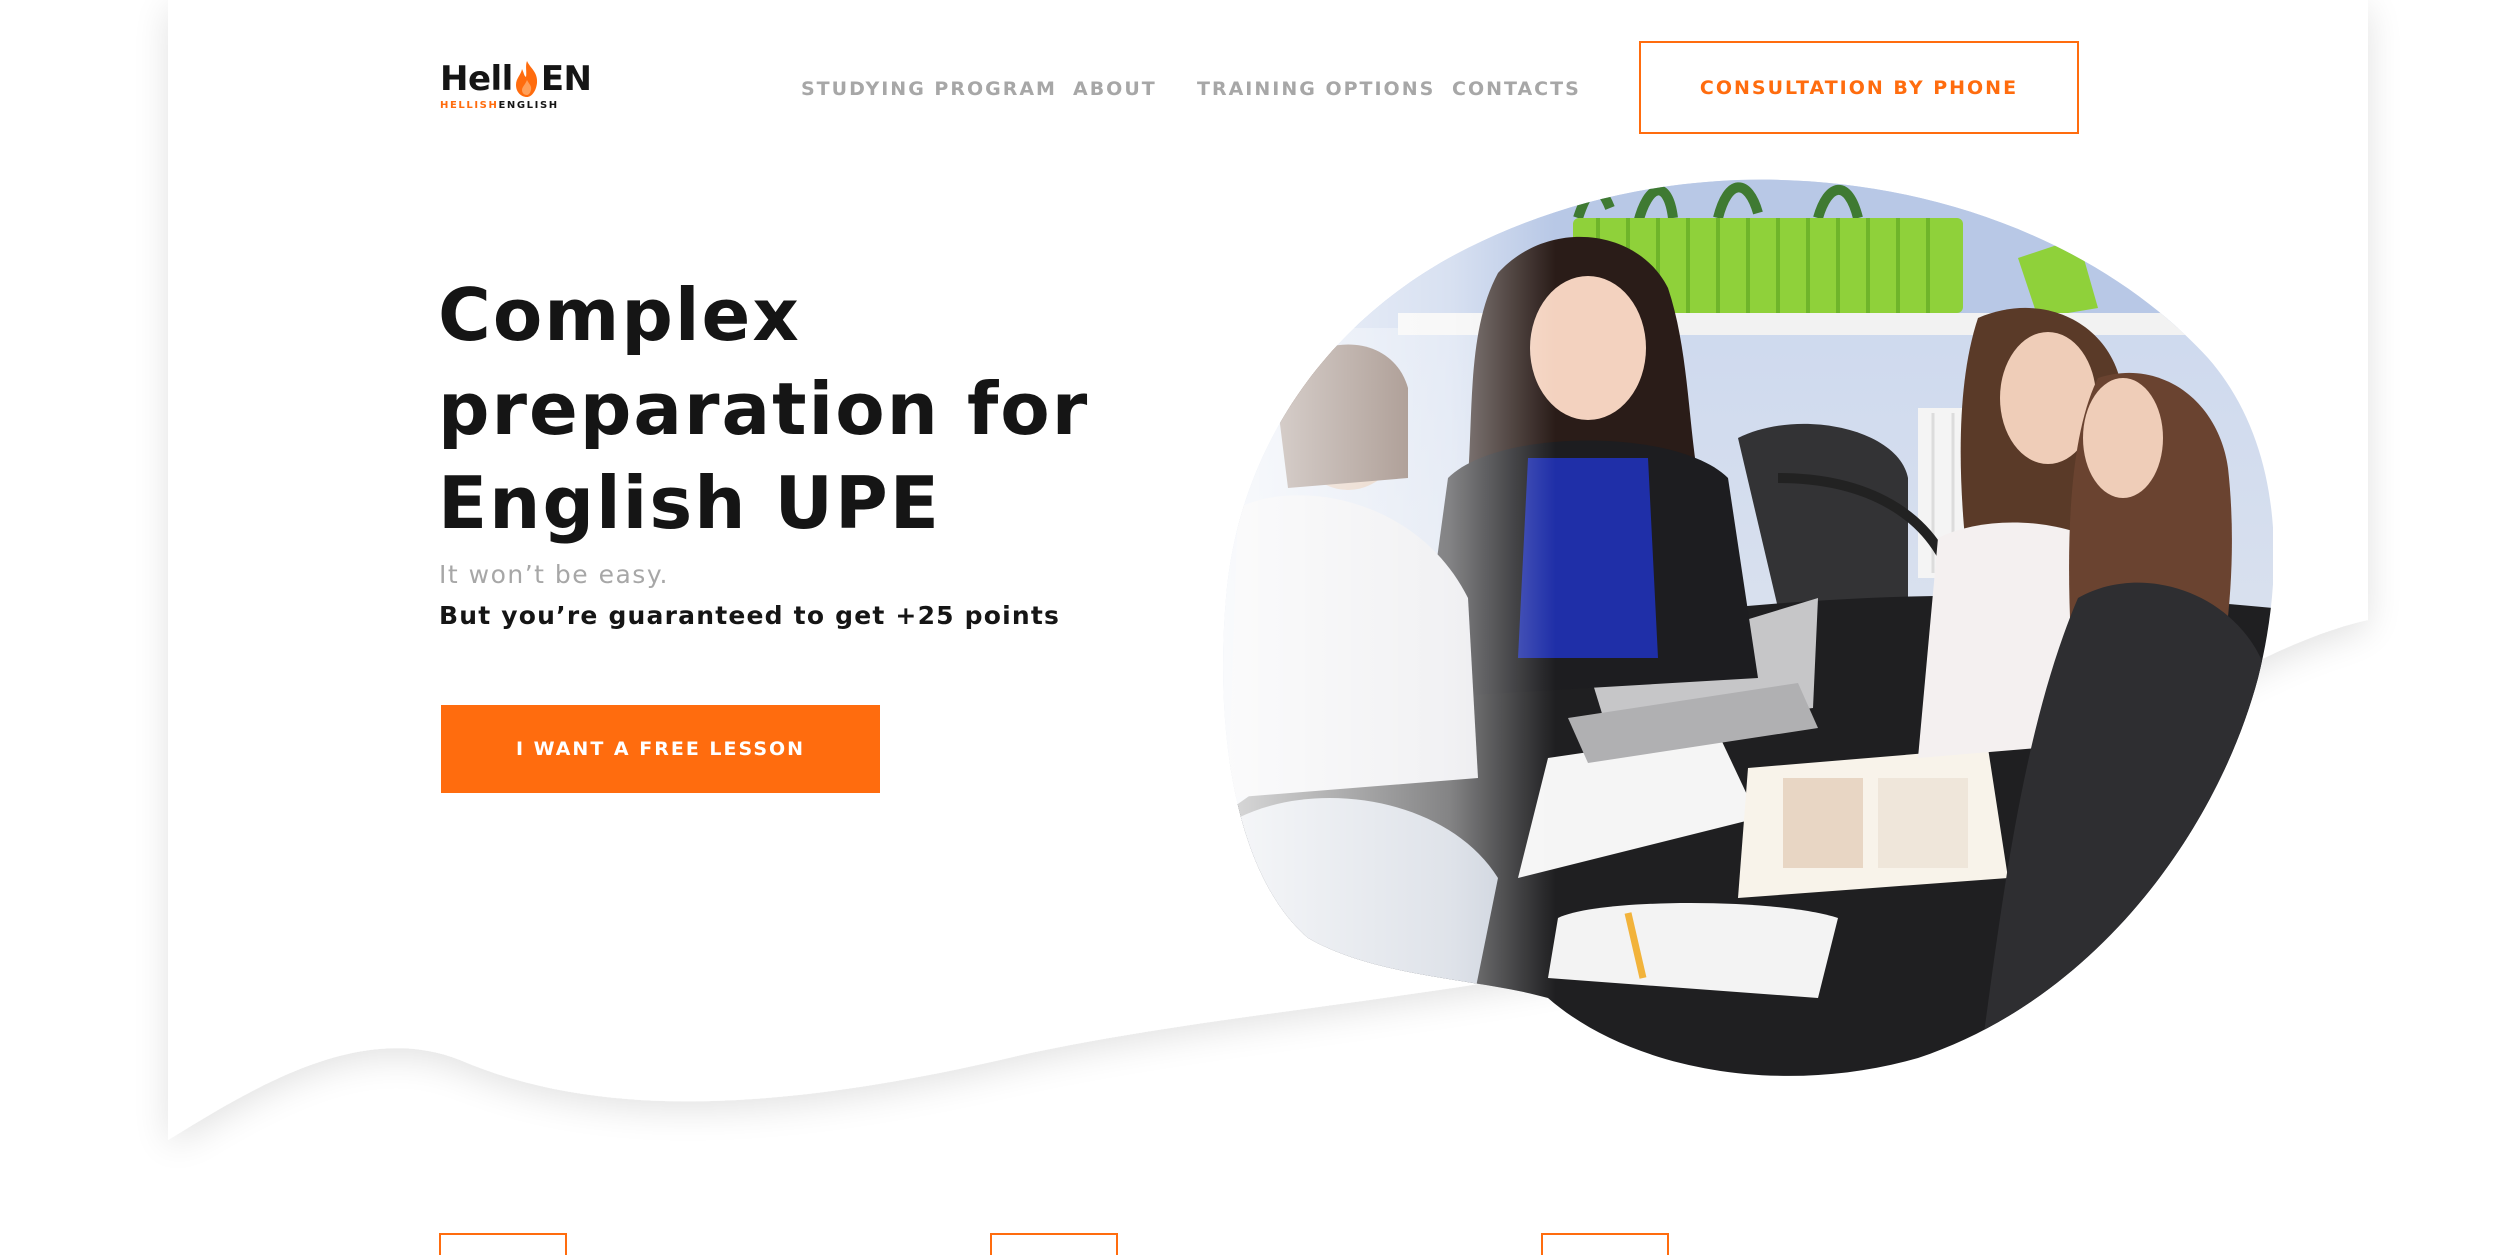 This screenshot has height=1255, width=2514. Describe the element at coordinates (566, 79) in the screenshot. I see `logo-suffix: EN` at that location.